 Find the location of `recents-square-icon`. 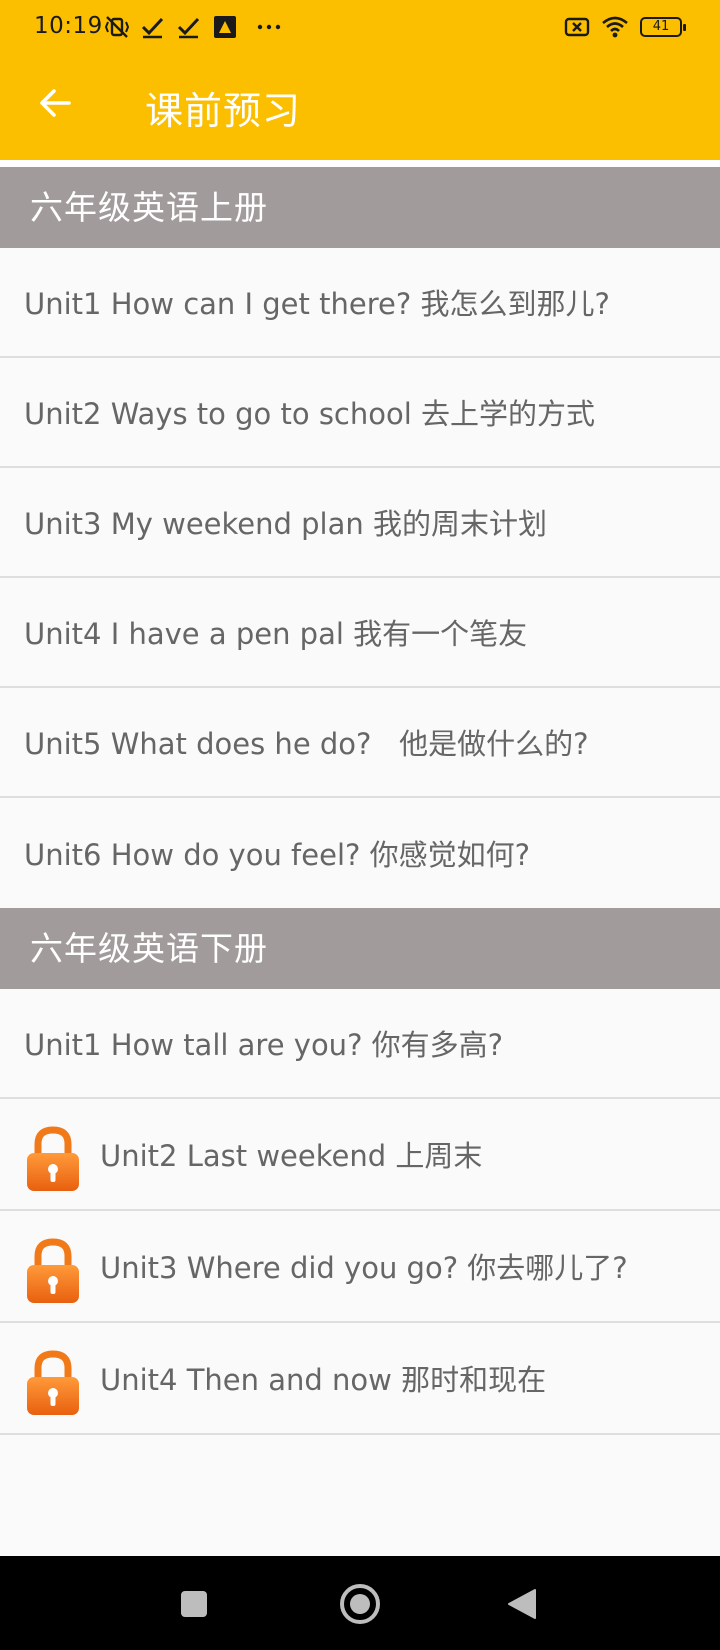

recents-square-icon is located at coordinates (194, 1604).